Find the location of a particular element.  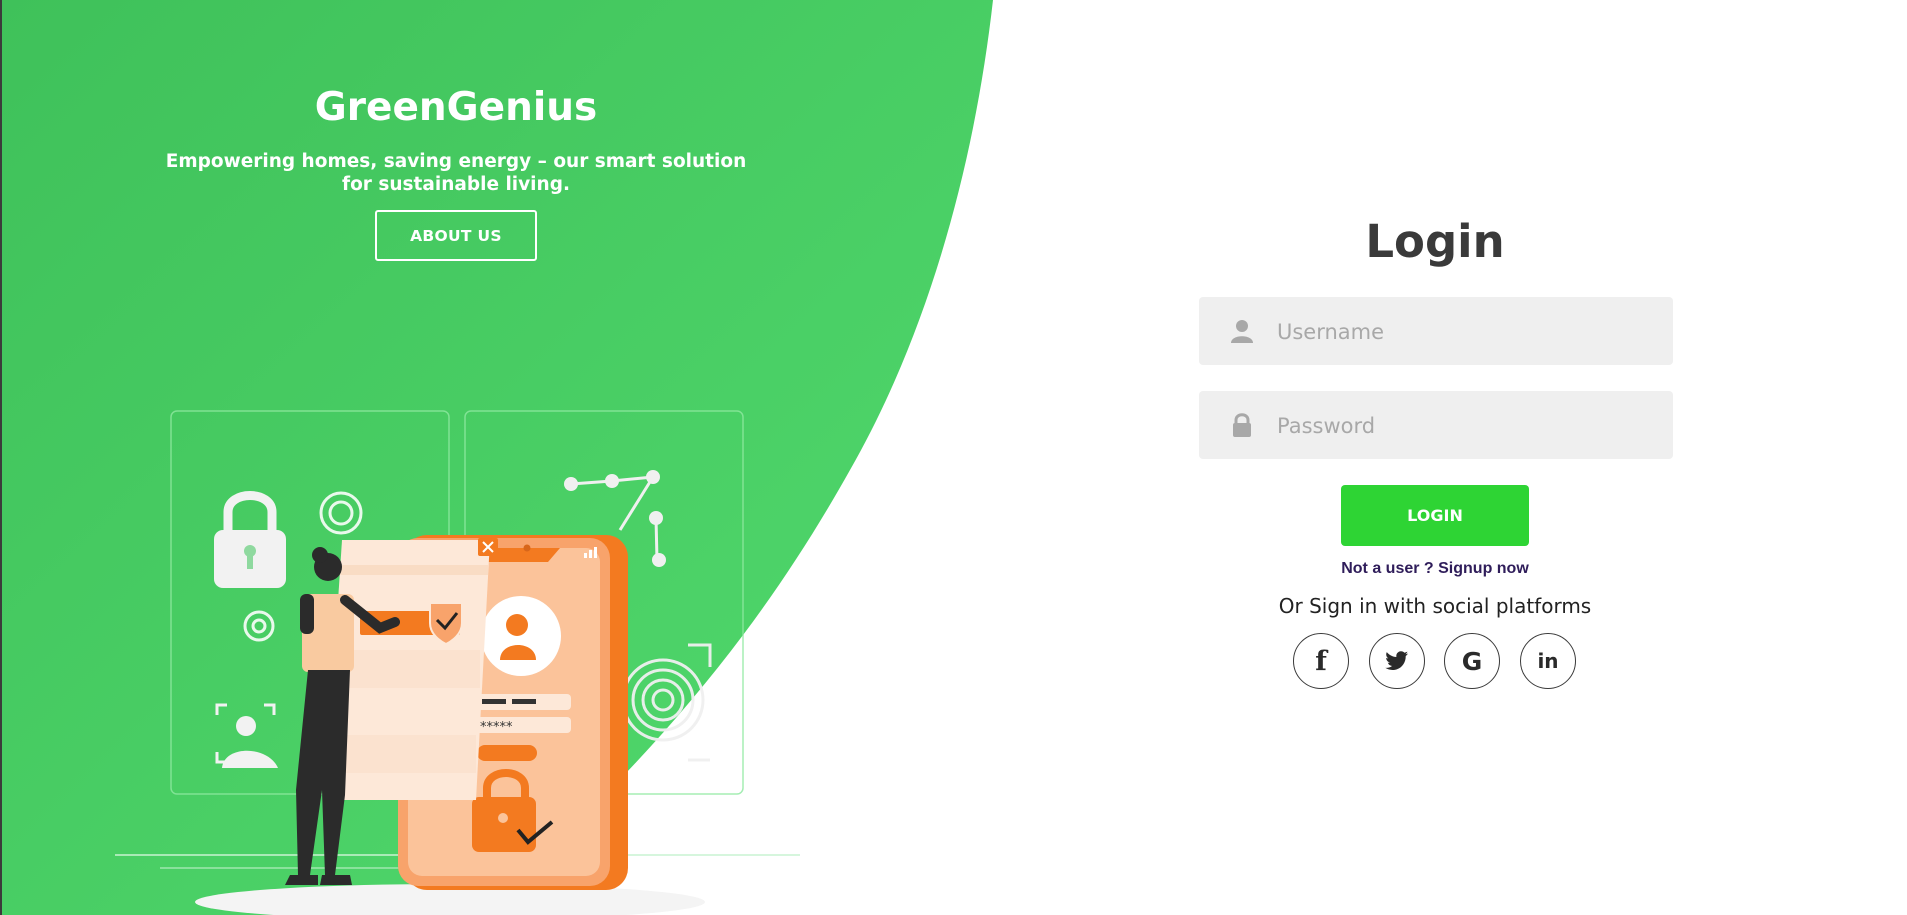

username-field is located at coordinates (1436, 332).